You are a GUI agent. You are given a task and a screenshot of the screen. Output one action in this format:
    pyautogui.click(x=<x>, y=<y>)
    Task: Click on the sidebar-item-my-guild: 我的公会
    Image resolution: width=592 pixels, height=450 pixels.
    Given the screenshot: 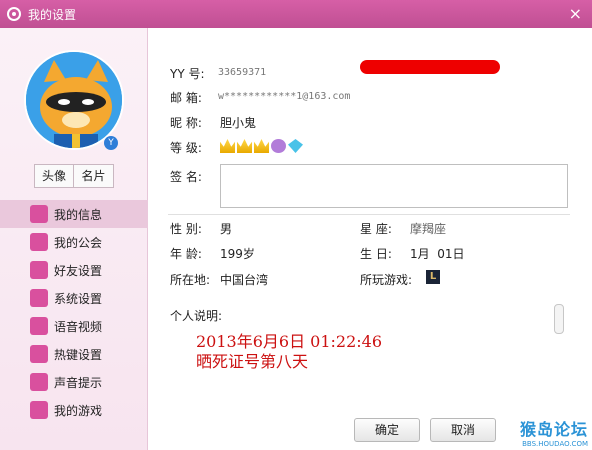 What is the action you would take?
    pyautogui.click(x=74, y=242)
    